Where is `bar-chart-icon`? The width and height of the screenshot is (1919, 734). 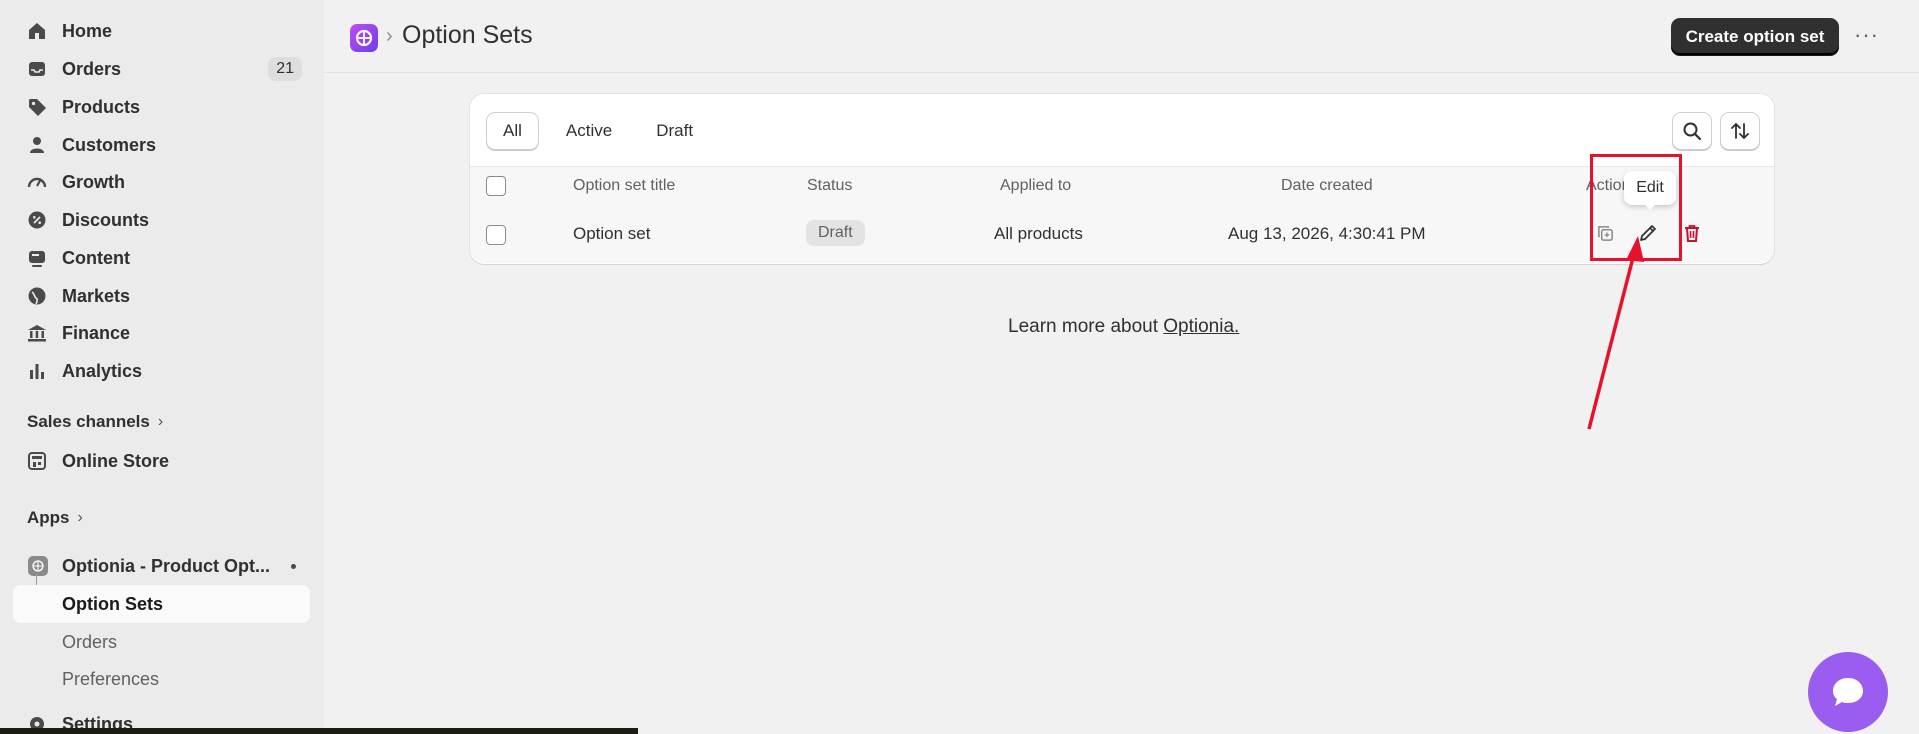 bar-chart-icon is located at coordinates (37, 371).